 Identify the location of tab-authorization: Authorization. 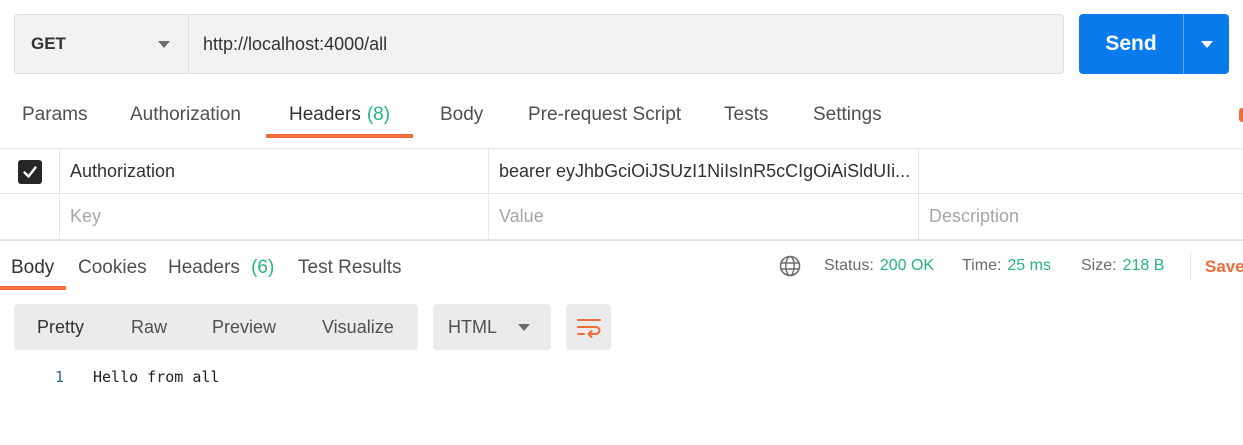
(185, 116).